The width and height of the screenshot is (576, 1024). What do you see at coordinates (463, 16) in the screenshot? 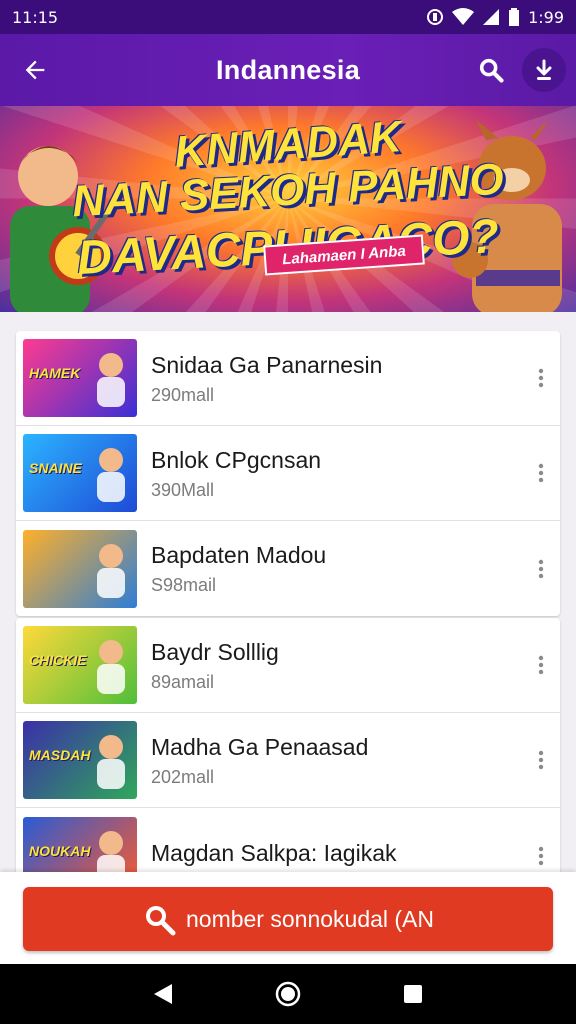
I see `wifi-icon` at bounding box center [463, 16].